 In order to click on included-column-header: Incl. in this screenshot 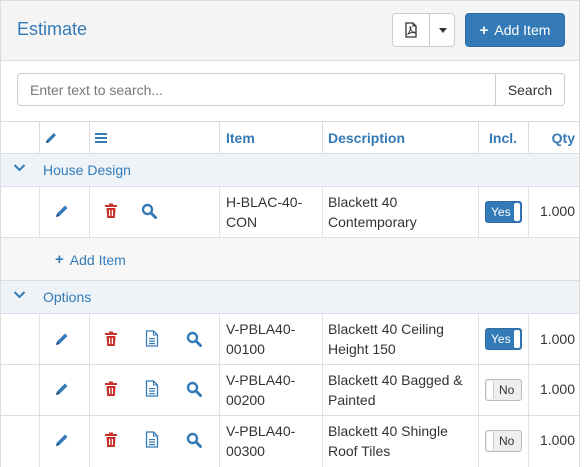, I will do `click(503, 137)`.